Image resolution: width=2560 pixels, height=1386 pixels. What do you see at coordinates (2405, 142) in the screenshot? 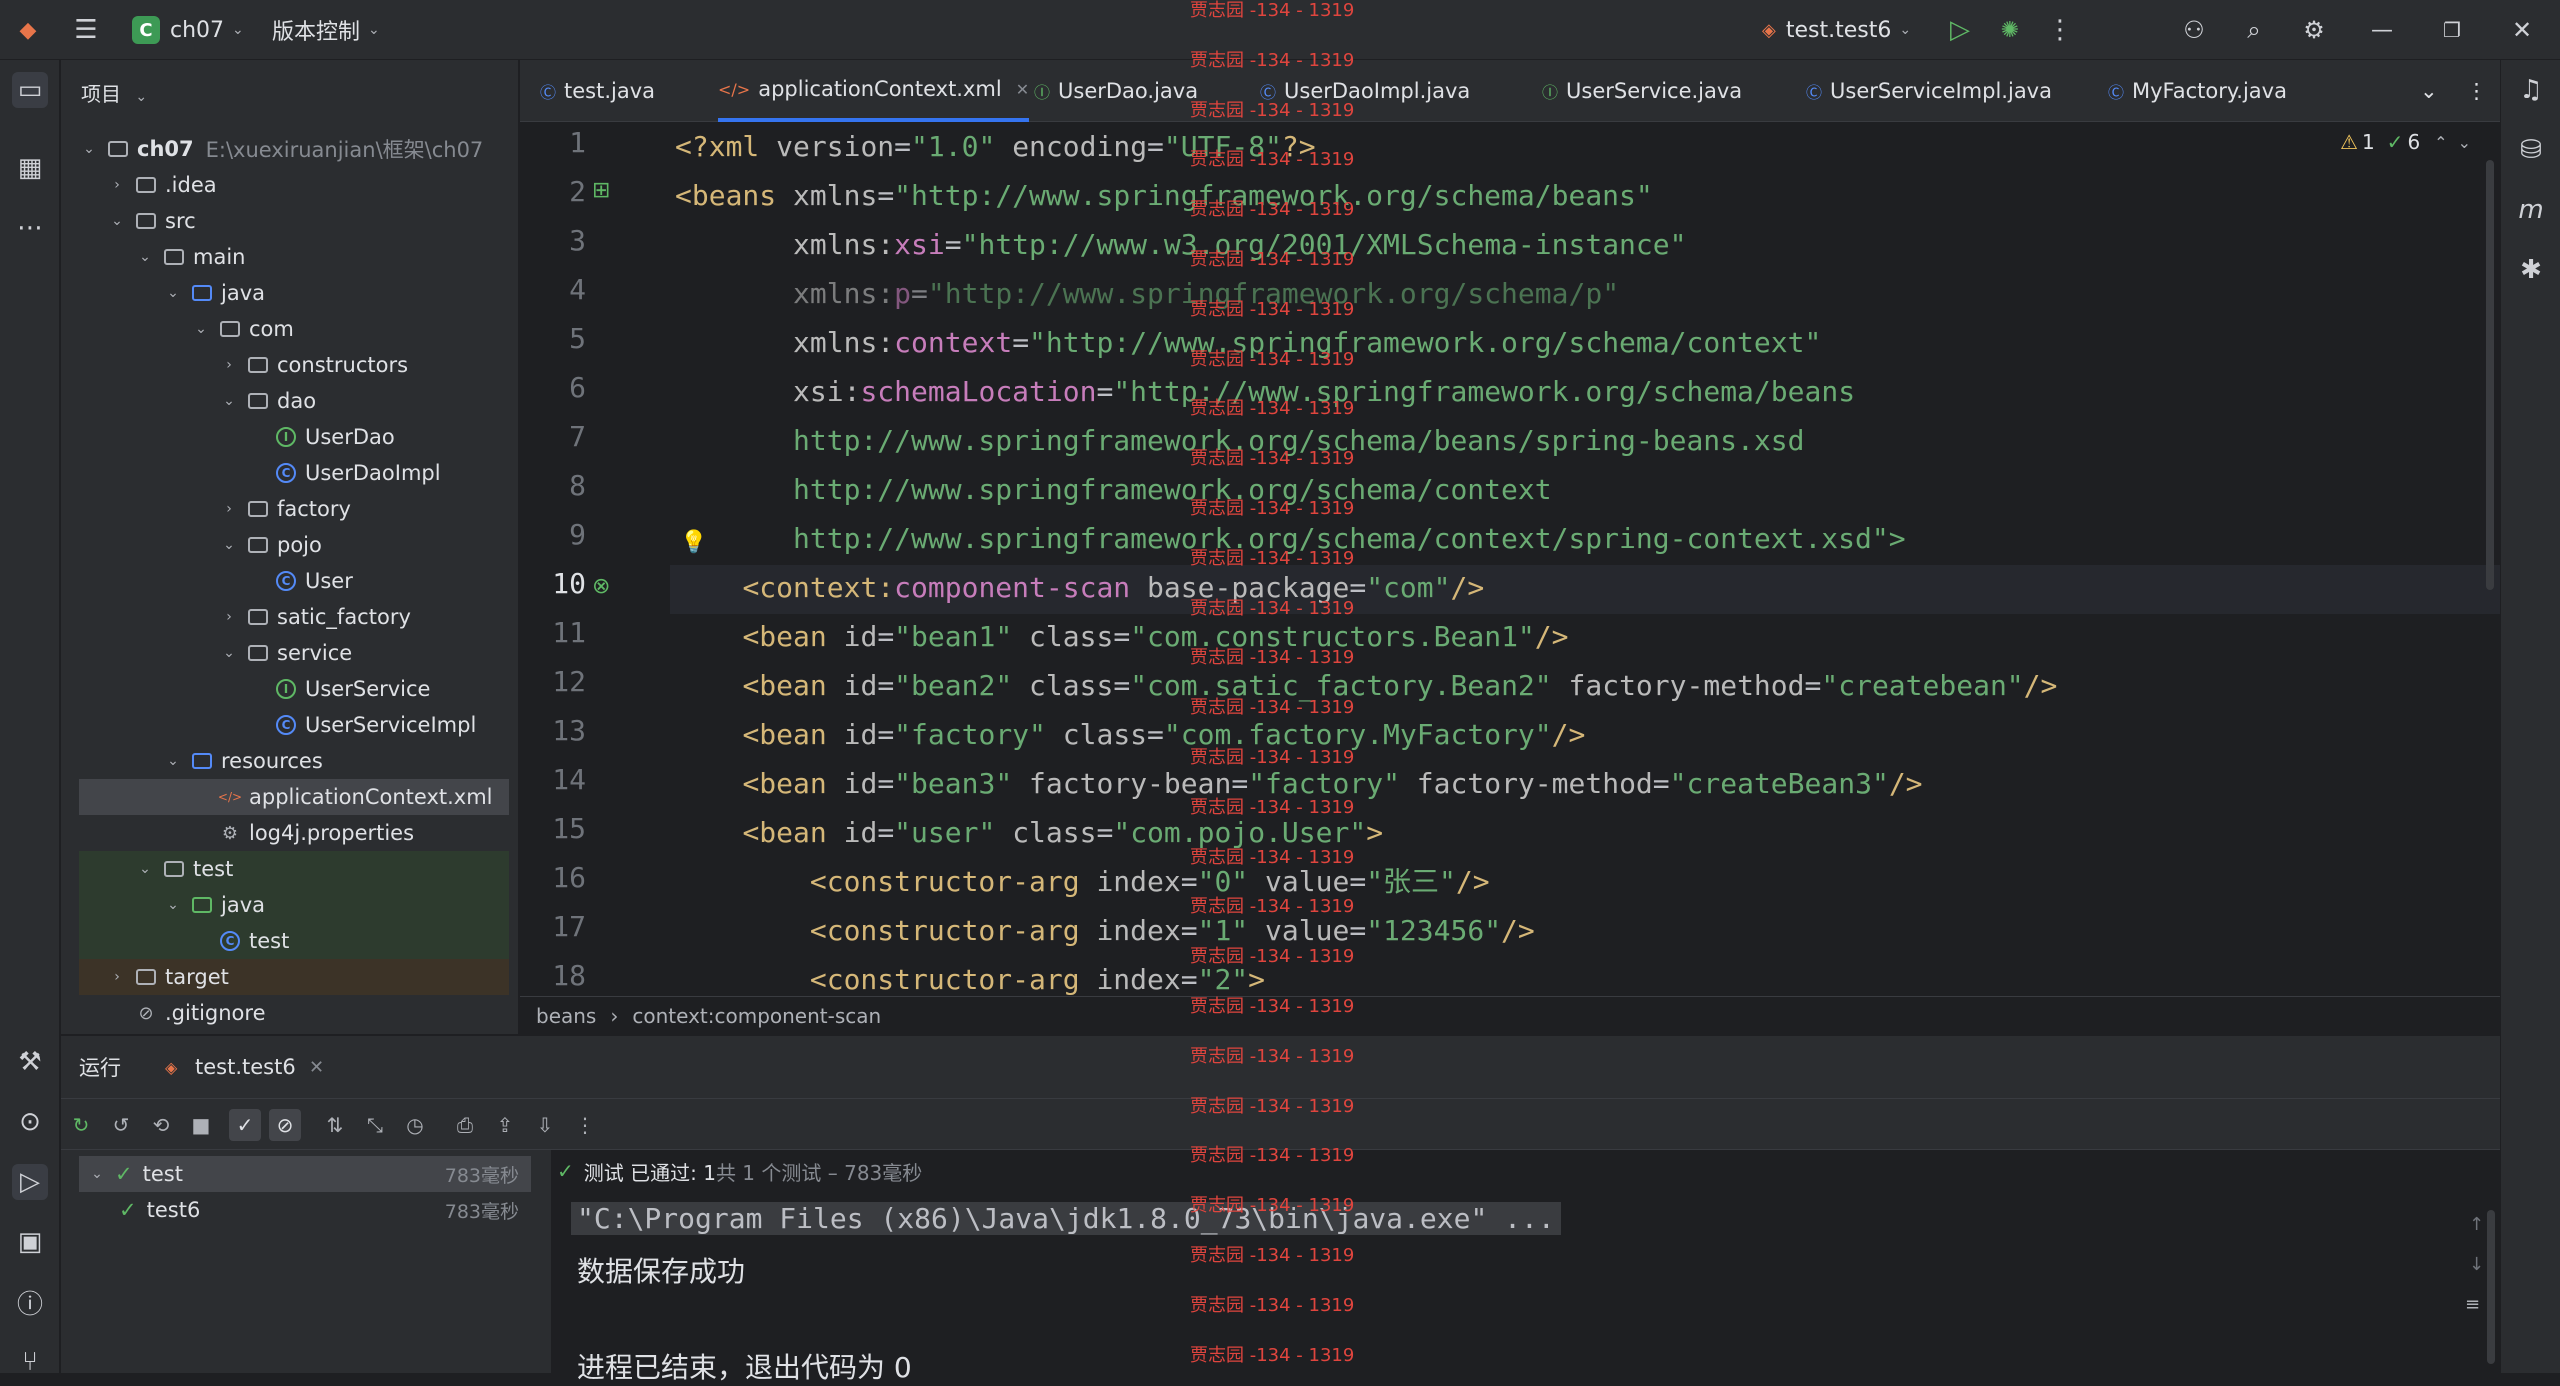
I see `inspection-widget: ⚠ 1 ✓ 6 ⌃ ⌄` at bounding box center [2405, 142].